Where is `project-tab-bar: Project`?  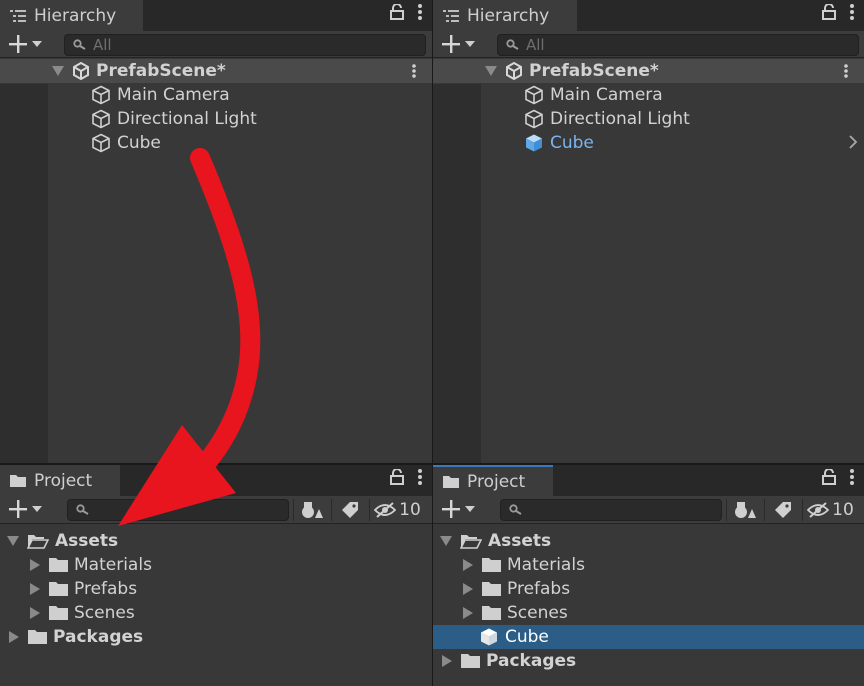 project-tab-bar: Project is located at coordinates (216, 480).